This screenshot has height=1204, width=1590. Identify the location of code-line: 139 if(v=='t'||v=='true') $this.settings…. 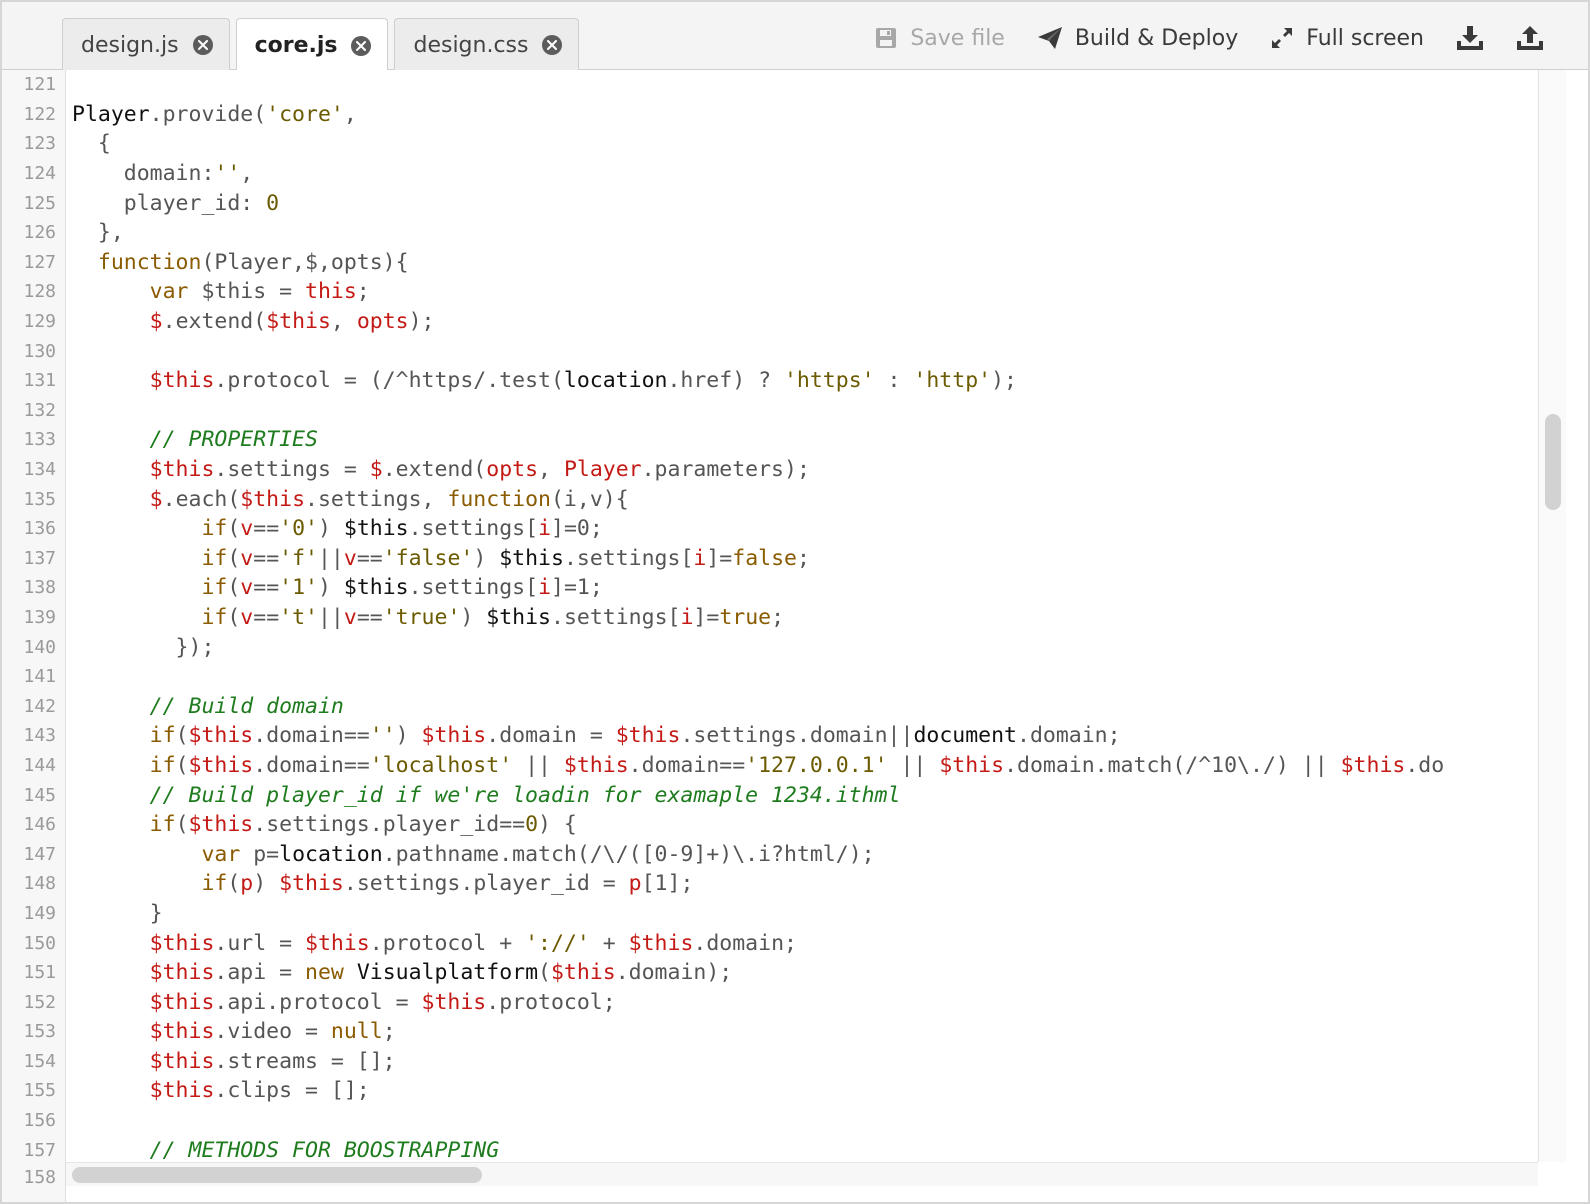
(770, 618).